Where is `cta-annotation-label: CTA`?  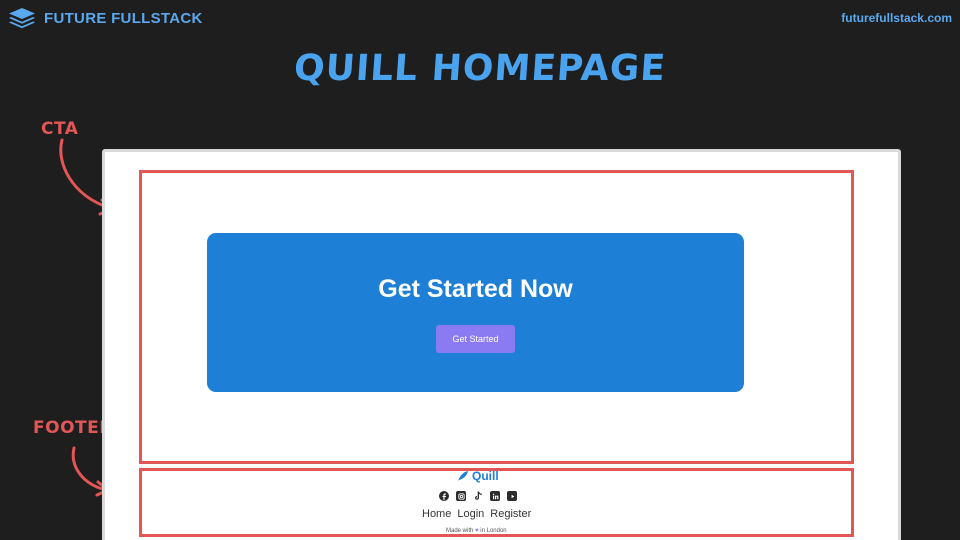
cta-annotation-label: CTA is located at coordinates (60, 129).